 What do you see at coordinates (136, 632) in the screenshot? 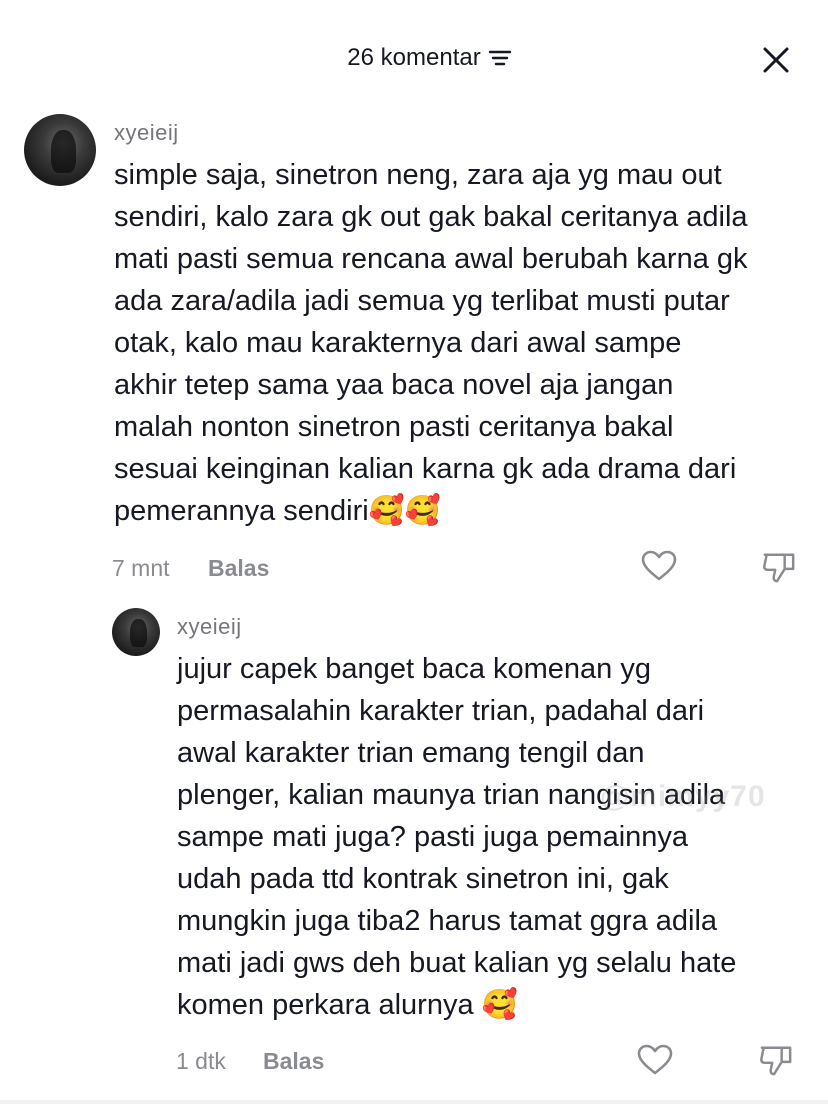
I see `avatar` at bounding box center [136, 632].